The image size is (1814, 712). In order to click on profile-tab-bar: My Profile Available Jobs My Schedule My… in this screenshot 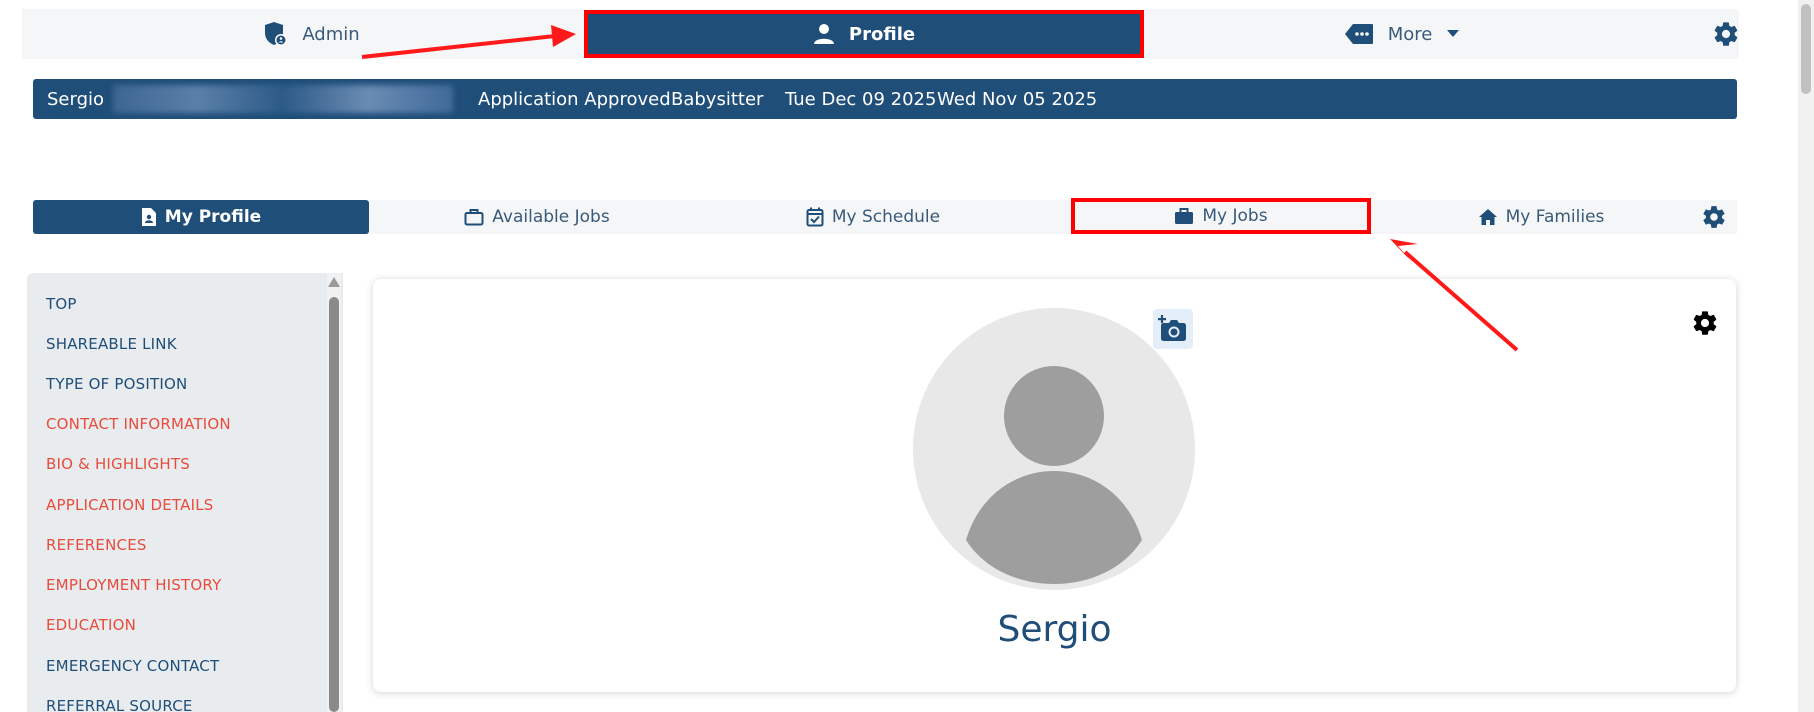, I will do `click(885, 216)`.